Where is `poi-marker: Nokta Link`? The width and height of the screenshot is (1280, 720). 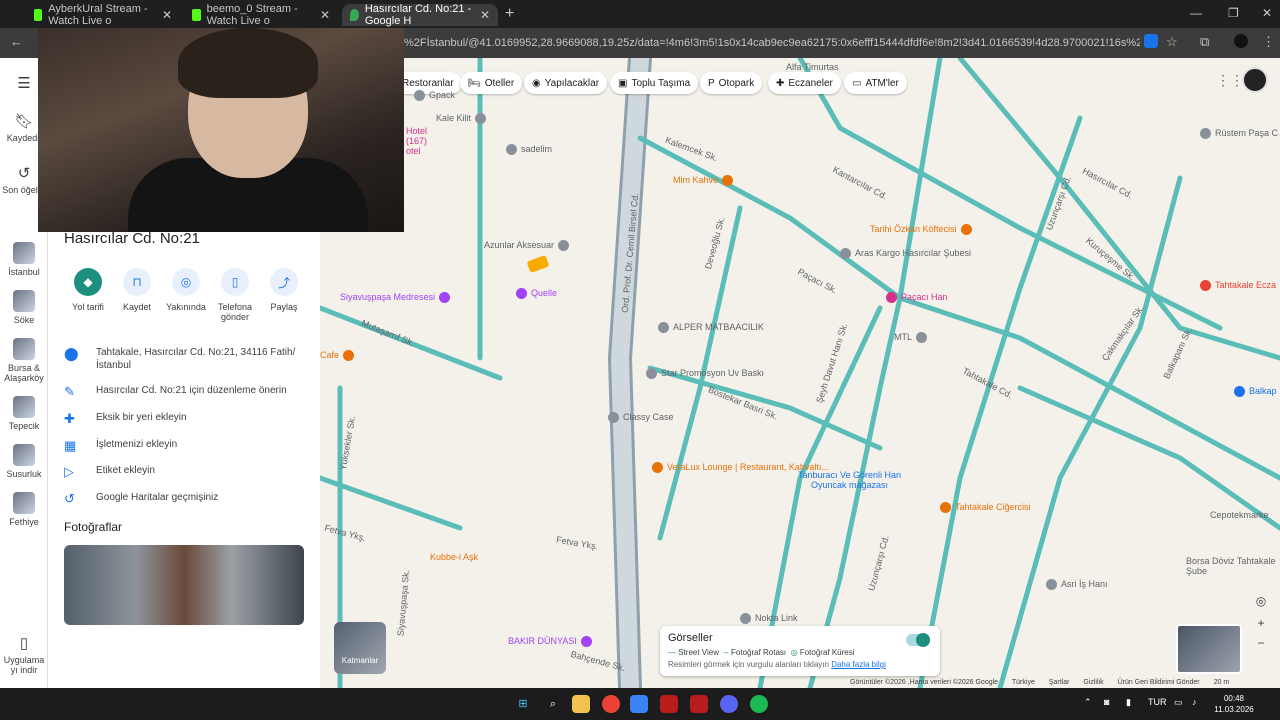 poi-marker: Nokta Link is located at coordinates (769, 619).